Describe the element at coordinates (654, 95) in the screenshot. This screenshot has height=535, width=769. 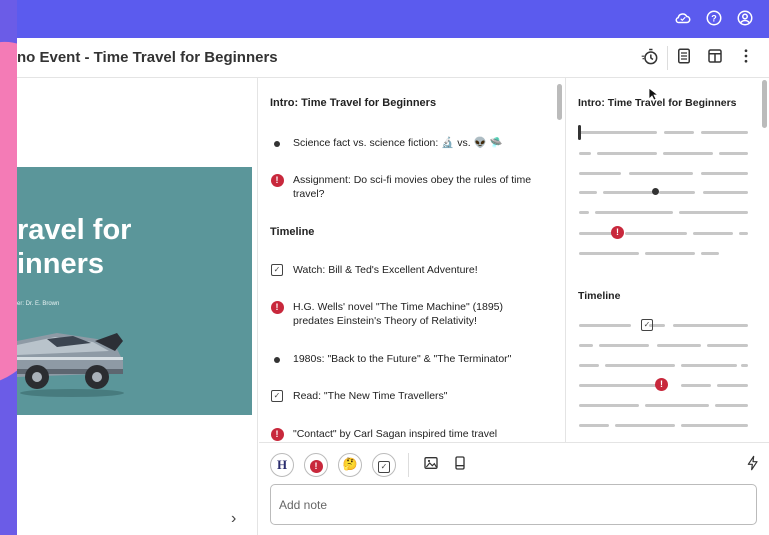
I see `mouse-cursor` at that location.